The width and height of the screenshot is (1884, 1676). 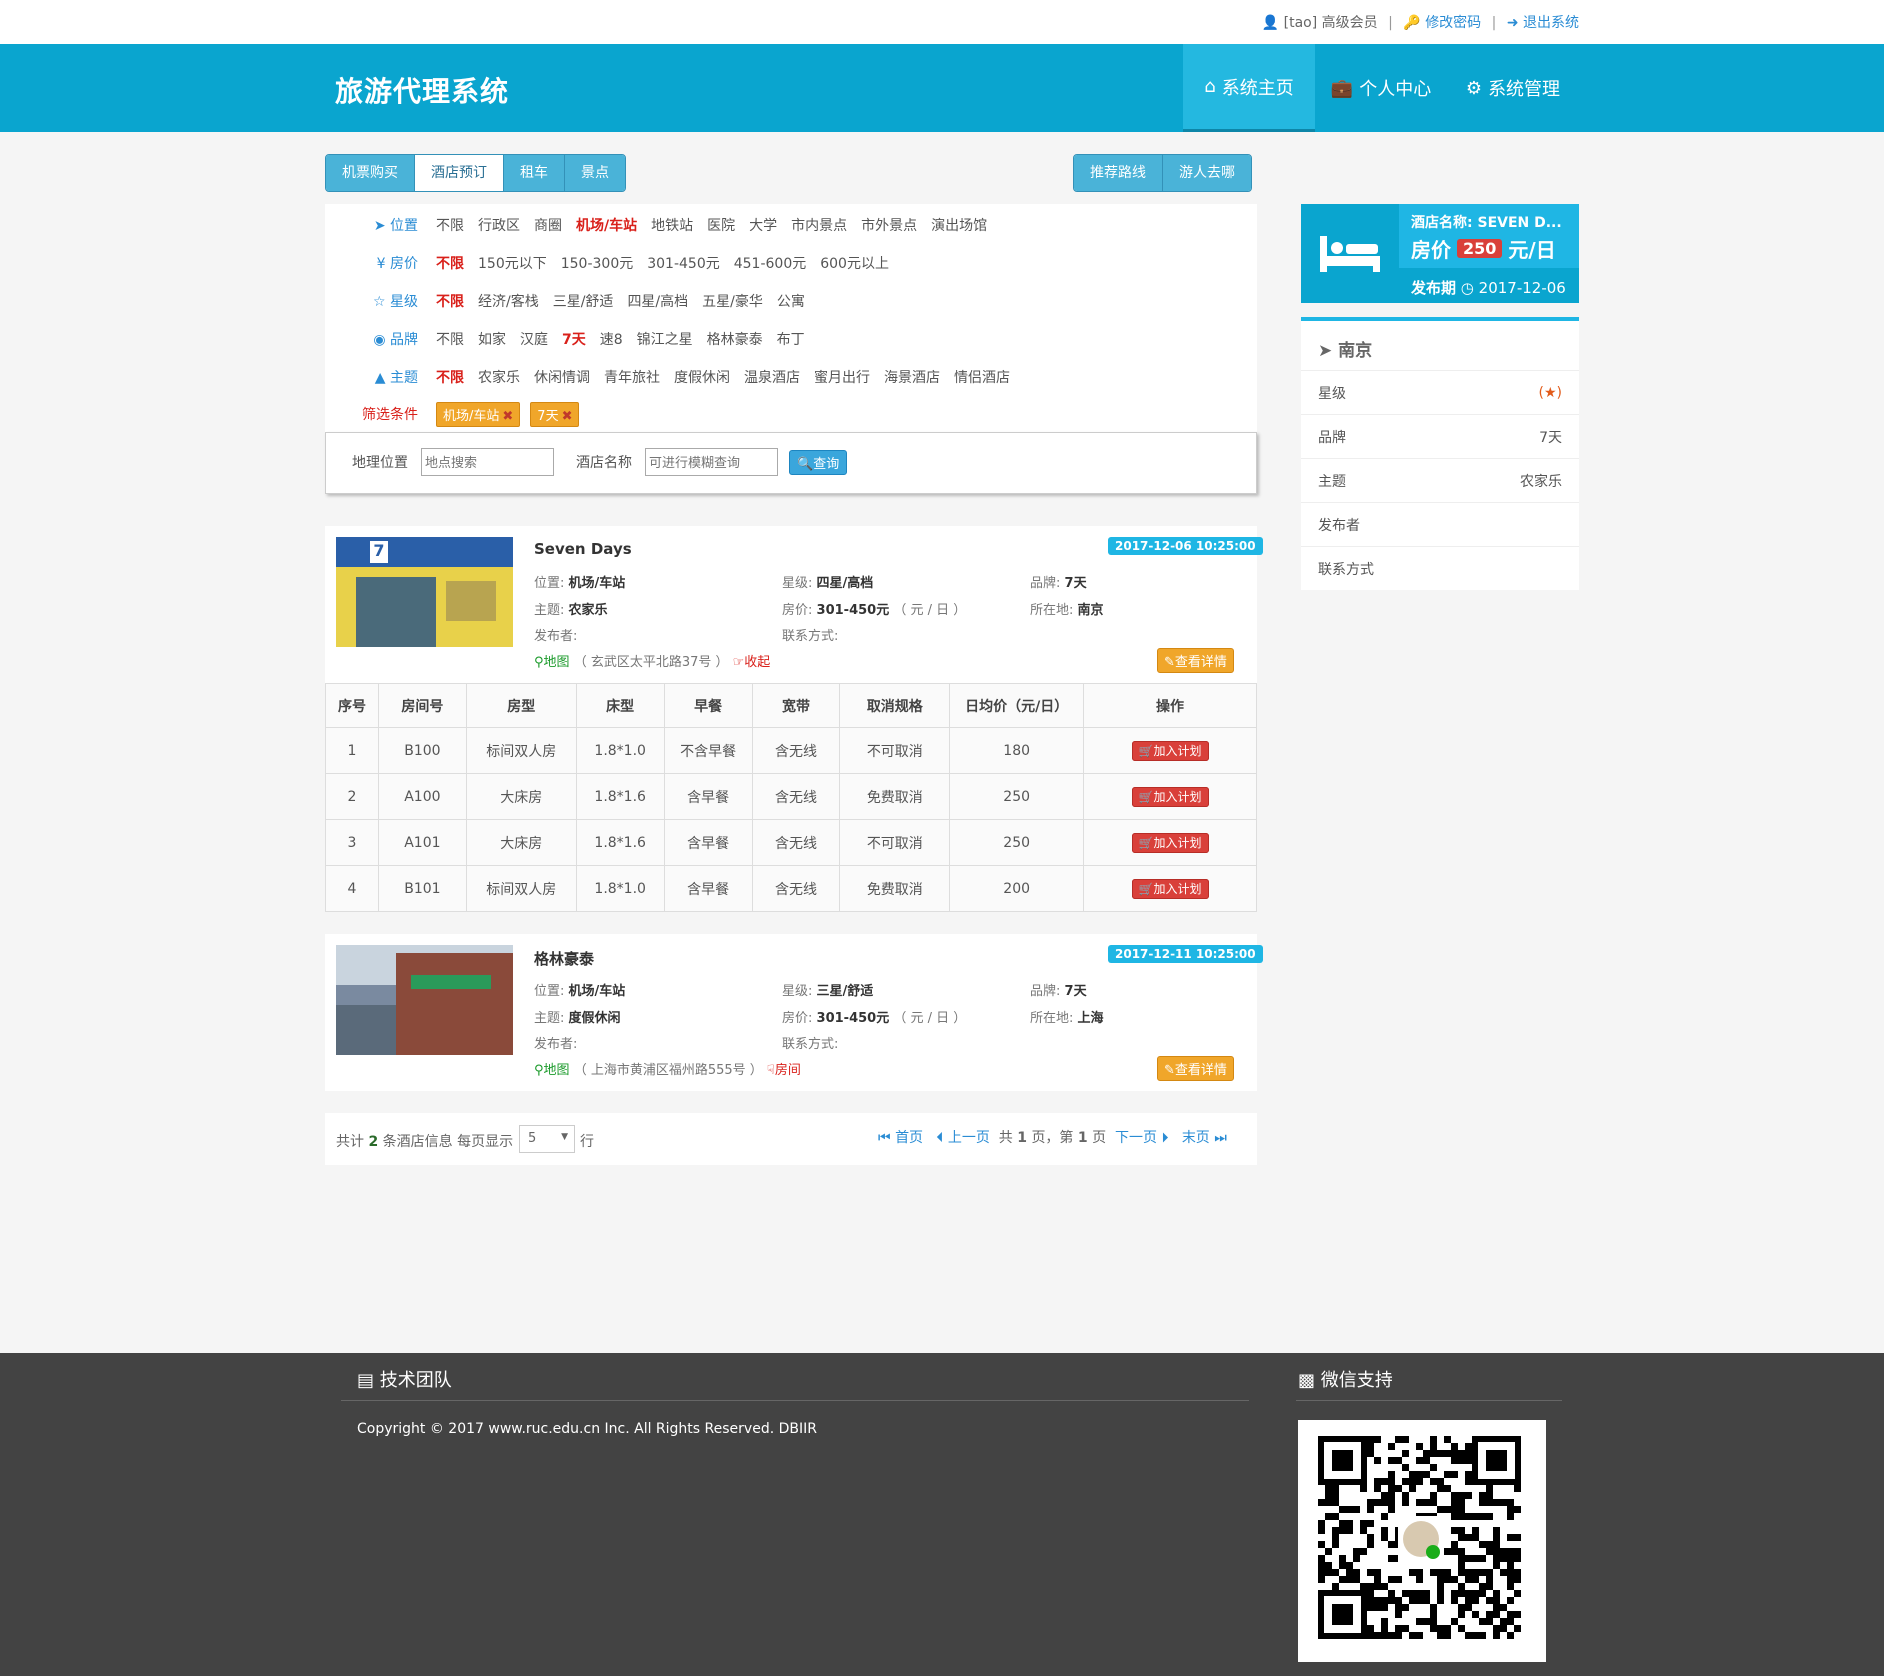 I want to click on tab-attractions: 景点, so click(x=595, y=173).